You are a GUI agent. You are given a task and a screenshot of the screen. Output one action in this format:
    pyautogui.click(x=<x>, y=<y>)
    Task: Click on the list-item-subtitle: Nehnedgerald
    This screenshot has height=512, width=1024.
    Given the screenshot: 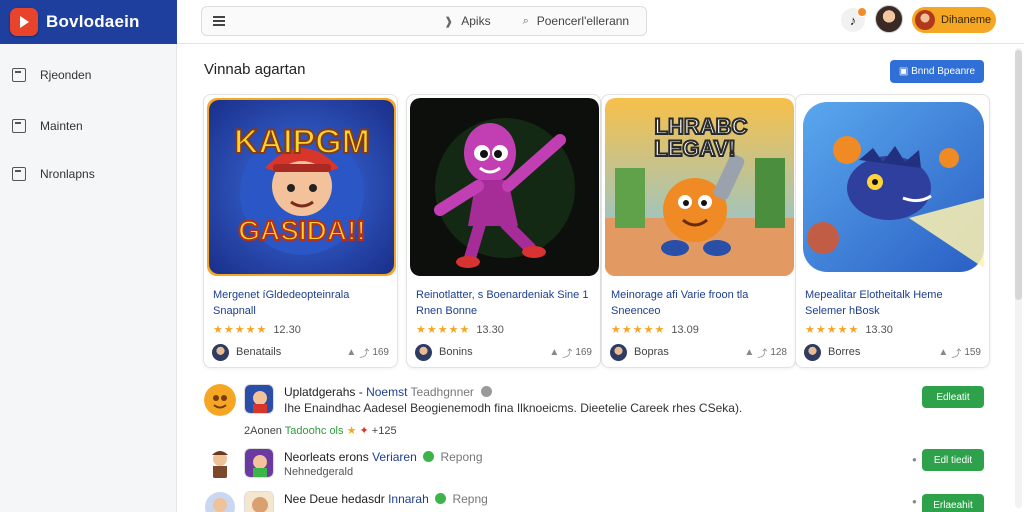 What is the action you would take?
    pyautogui.click(x=319, y=472)
    